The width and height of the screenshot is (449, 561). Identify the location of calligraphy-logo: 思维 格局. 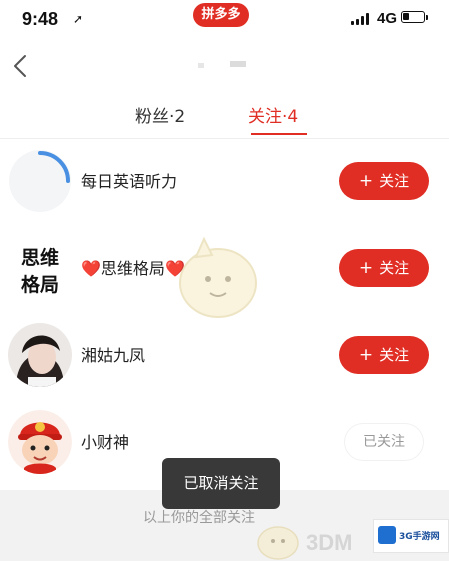
(40, 268).